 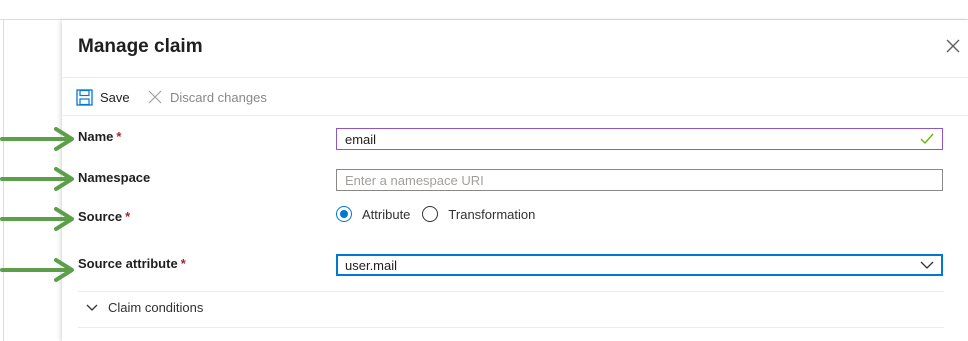 I want to click on radio-transformation-label: Transformation, so click(x=492, y=214).